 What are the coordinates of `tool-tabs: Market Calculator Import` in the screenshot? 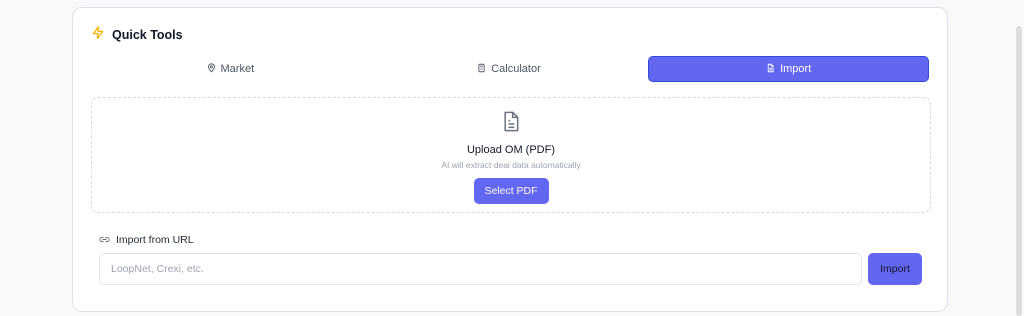 It's located at (510, 69).